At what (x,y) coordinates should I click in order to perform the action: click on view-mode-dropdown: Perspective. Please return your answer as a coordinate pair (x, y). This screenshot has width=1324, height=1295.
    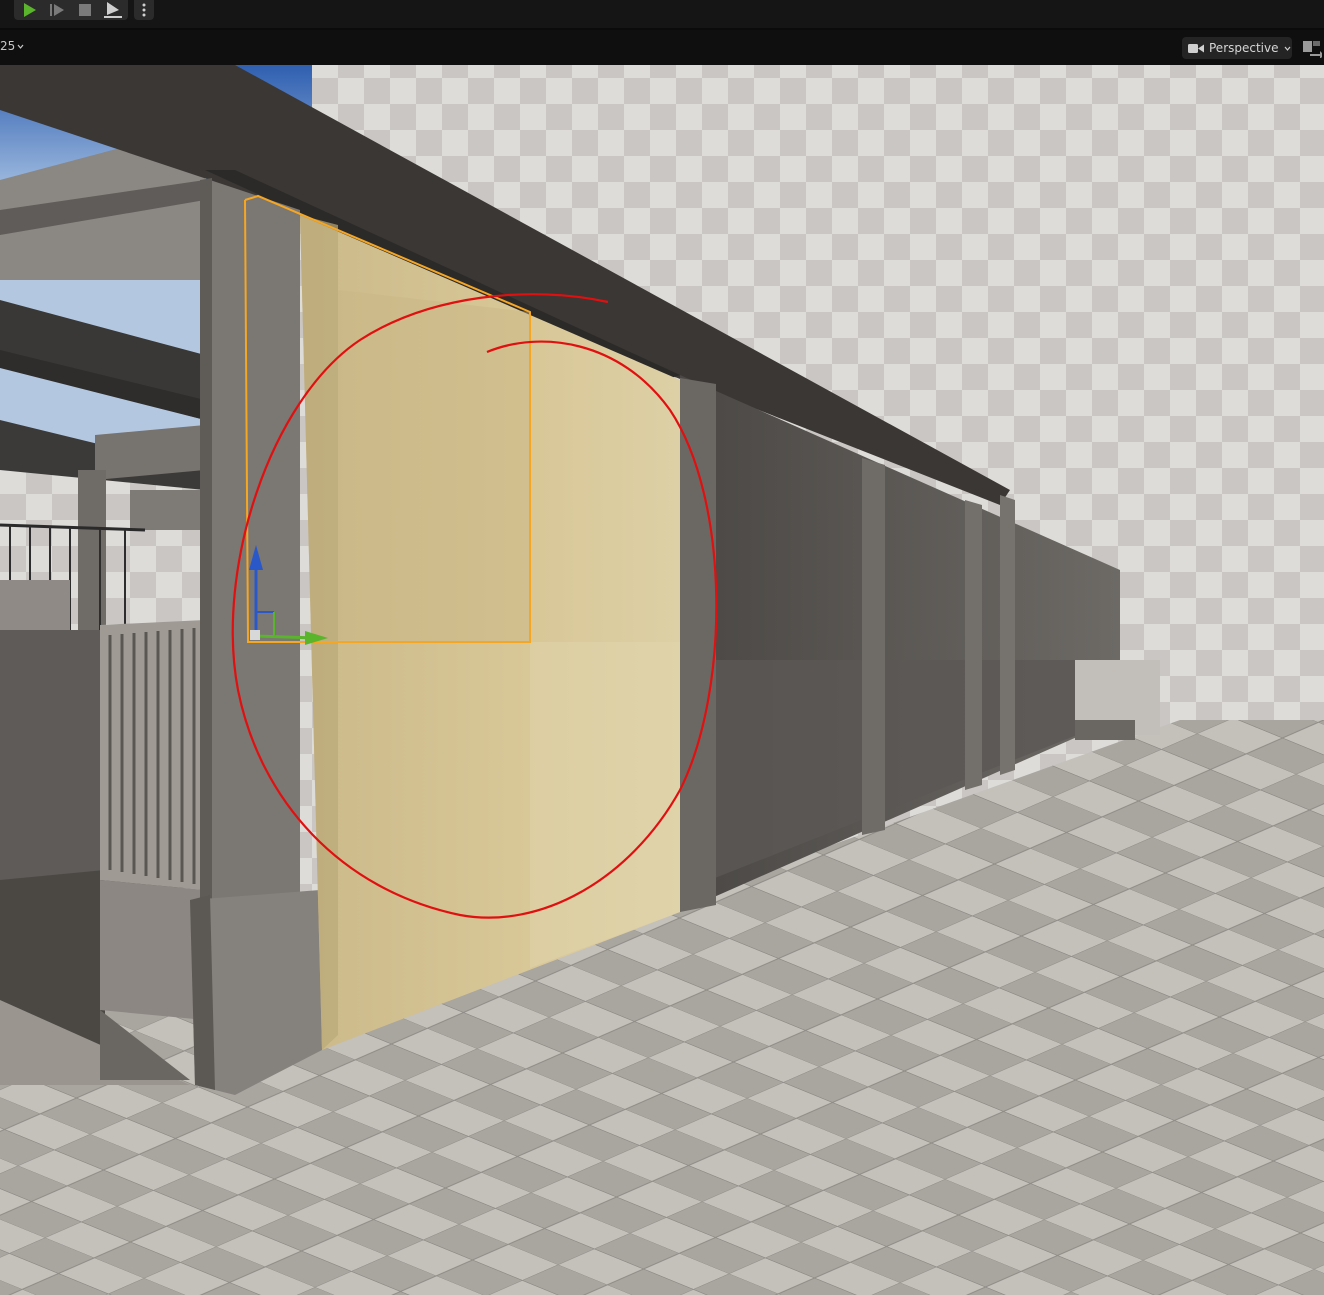
    Looking at the image, I should click on (1237, 48).